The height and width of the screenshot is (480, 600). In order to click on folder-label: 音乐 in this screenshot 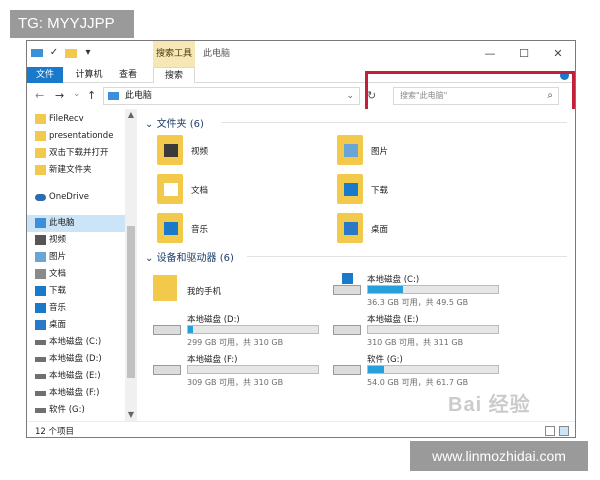, I will do `click(200, 230)`.